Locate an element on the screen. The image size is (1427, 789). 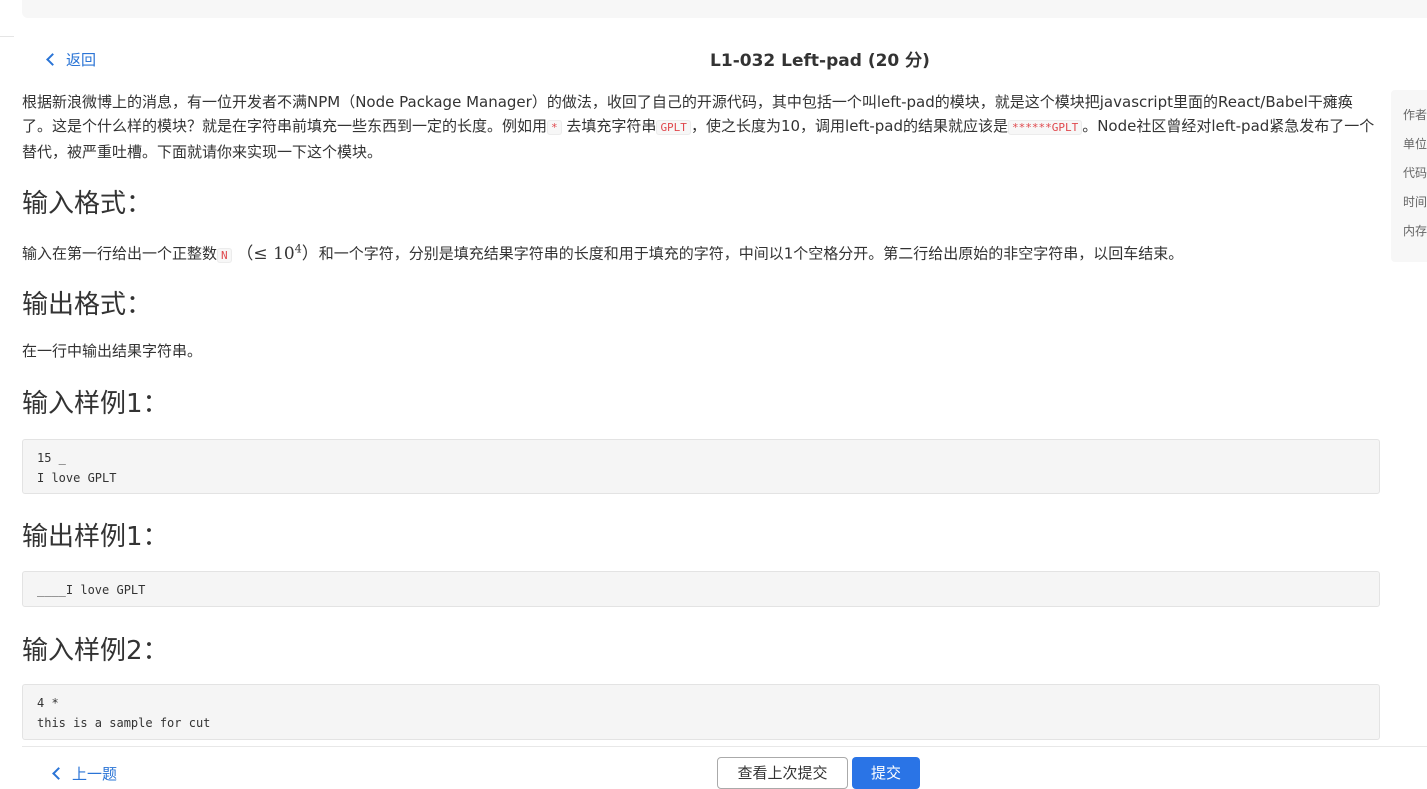
output-format-text: 在一行中输出结果字符串。 is located at coordinates (112, 351).